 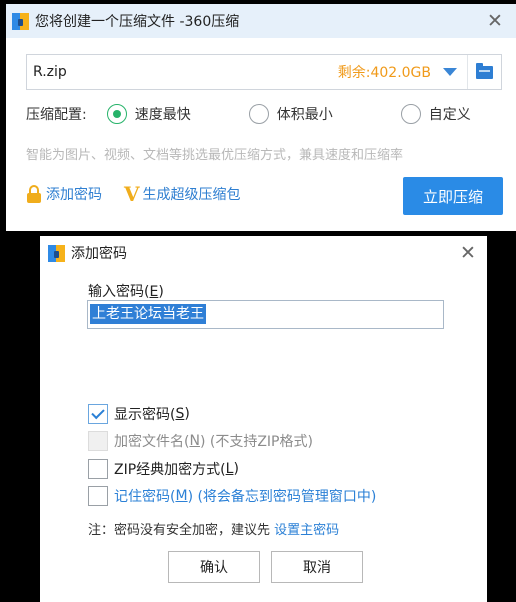 I want to click on password-value: 上老王论坛当老王, so click(x=148, y=314).